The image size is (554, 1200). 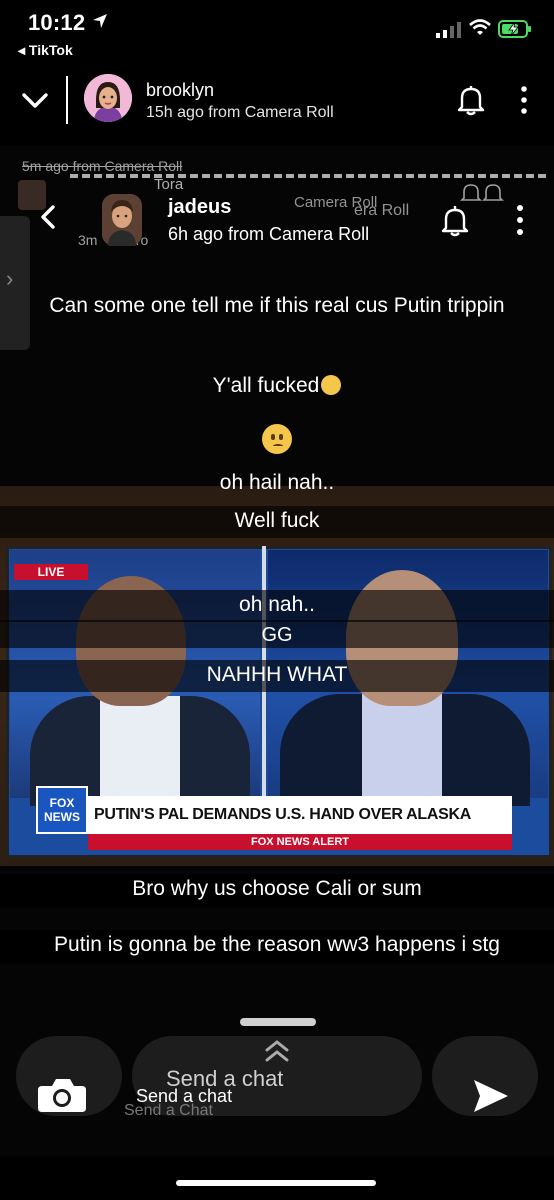 I want to click on caption-text: Well fuck, so click(x=277, y=522).